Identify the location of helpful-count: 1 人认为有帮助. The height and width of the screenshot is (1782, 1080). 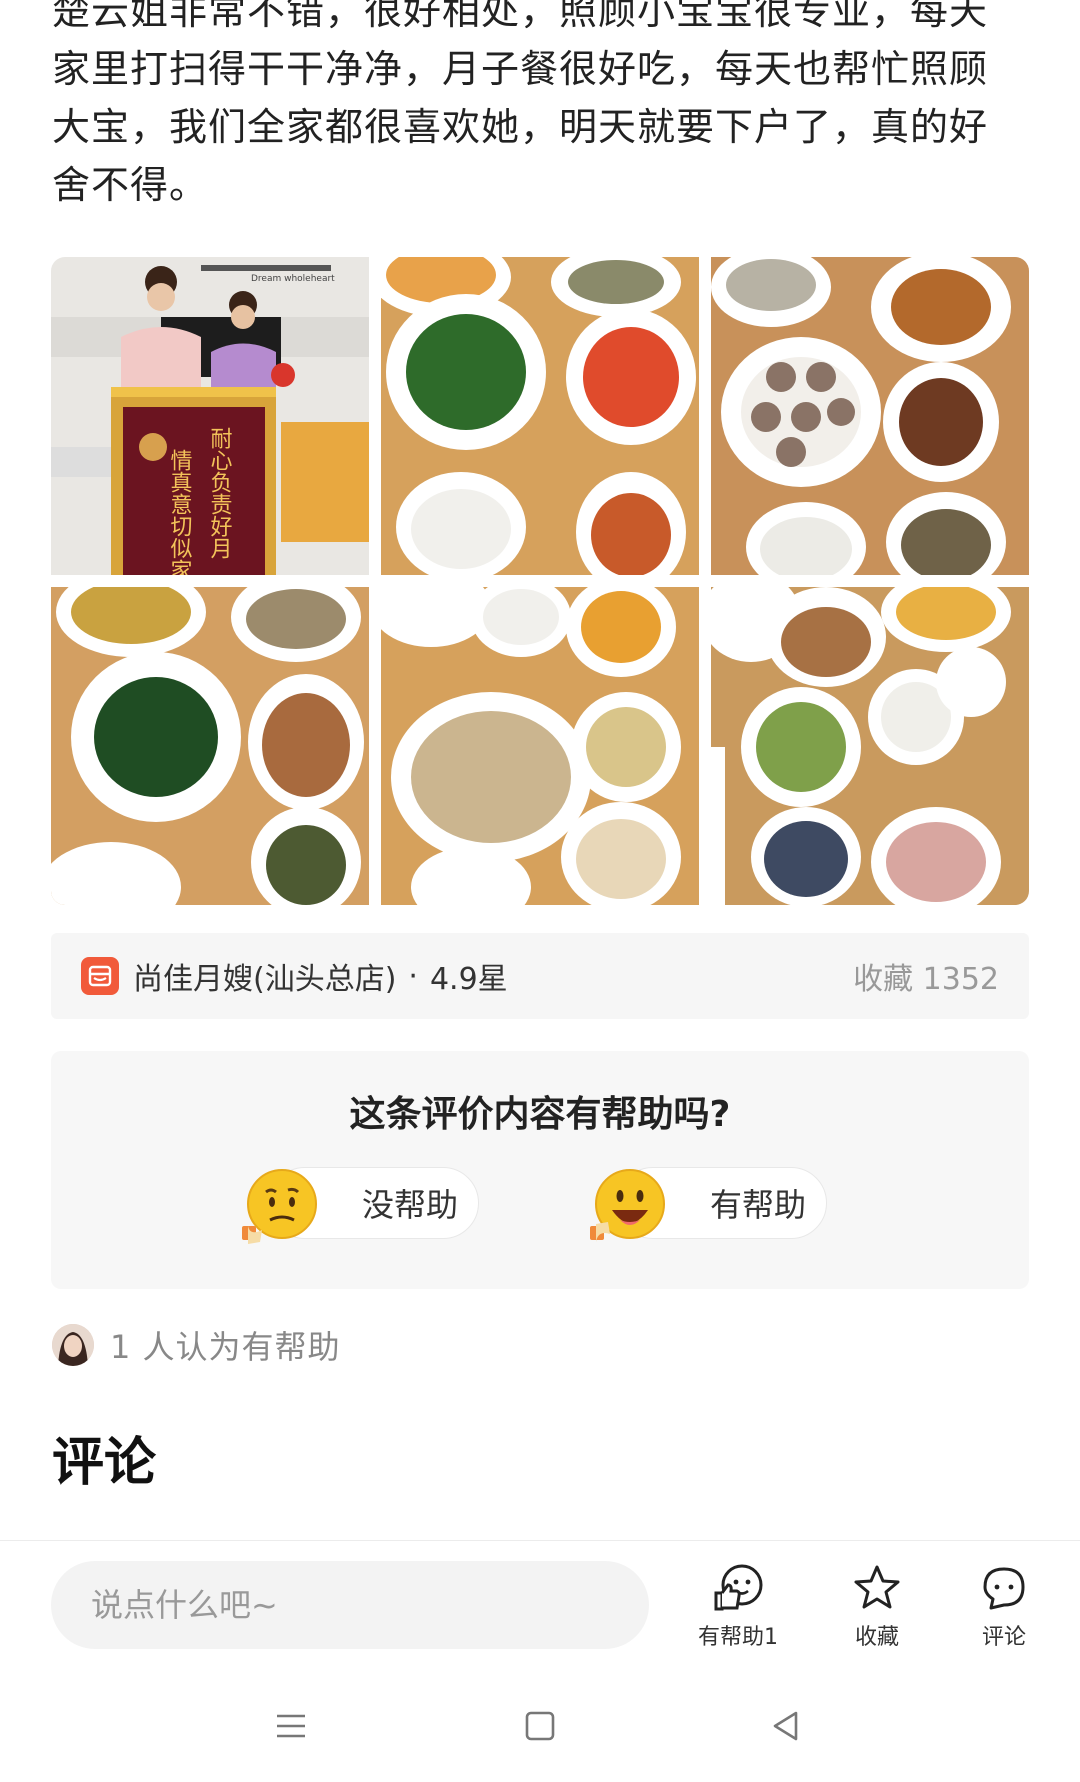
(196, 1345).